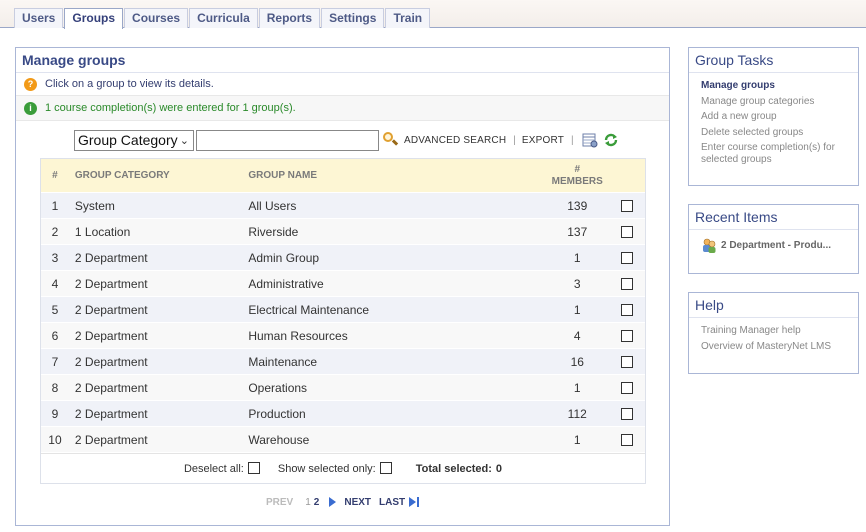  Describe the element at coordinates (577, 231) in the screenshot. I see `cell-members: 137` at that location.